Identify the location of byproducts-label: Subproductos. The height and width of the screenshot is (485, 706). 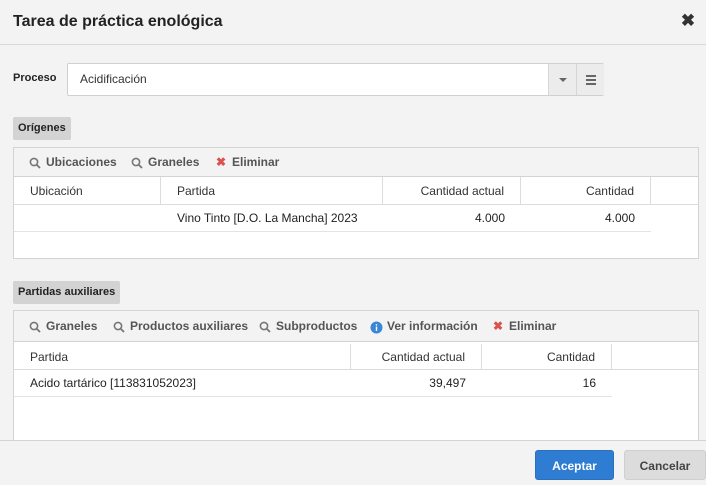
(317, 326).